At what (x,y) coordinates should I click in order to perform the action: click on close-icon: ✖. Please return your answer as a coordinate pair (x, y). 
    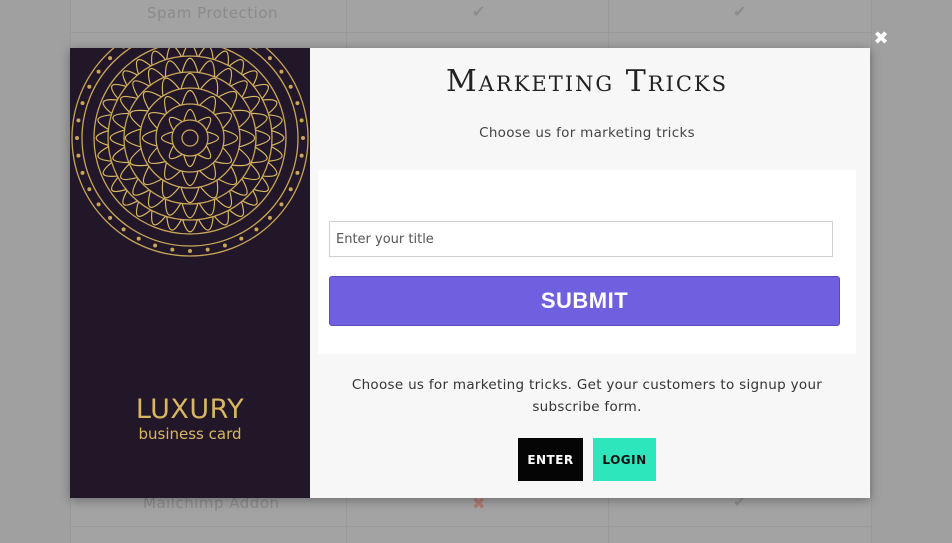
    Looking at the image, I should click on (881, 39).